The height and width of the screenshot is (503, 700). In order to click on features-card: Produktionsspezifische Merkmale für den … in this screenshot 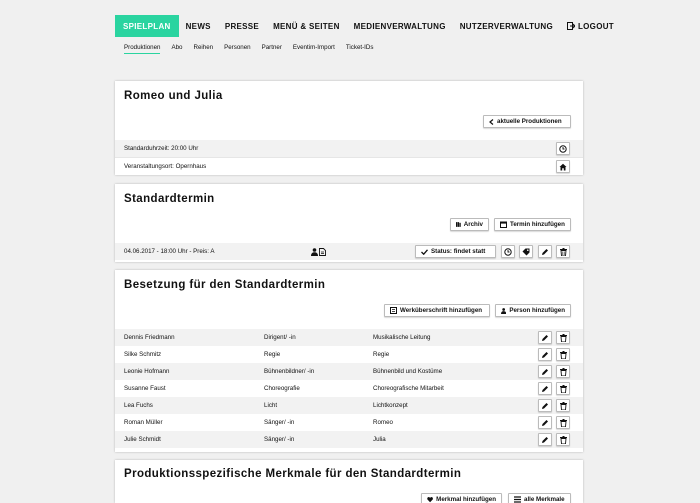, I will do `click(349, 481)`.